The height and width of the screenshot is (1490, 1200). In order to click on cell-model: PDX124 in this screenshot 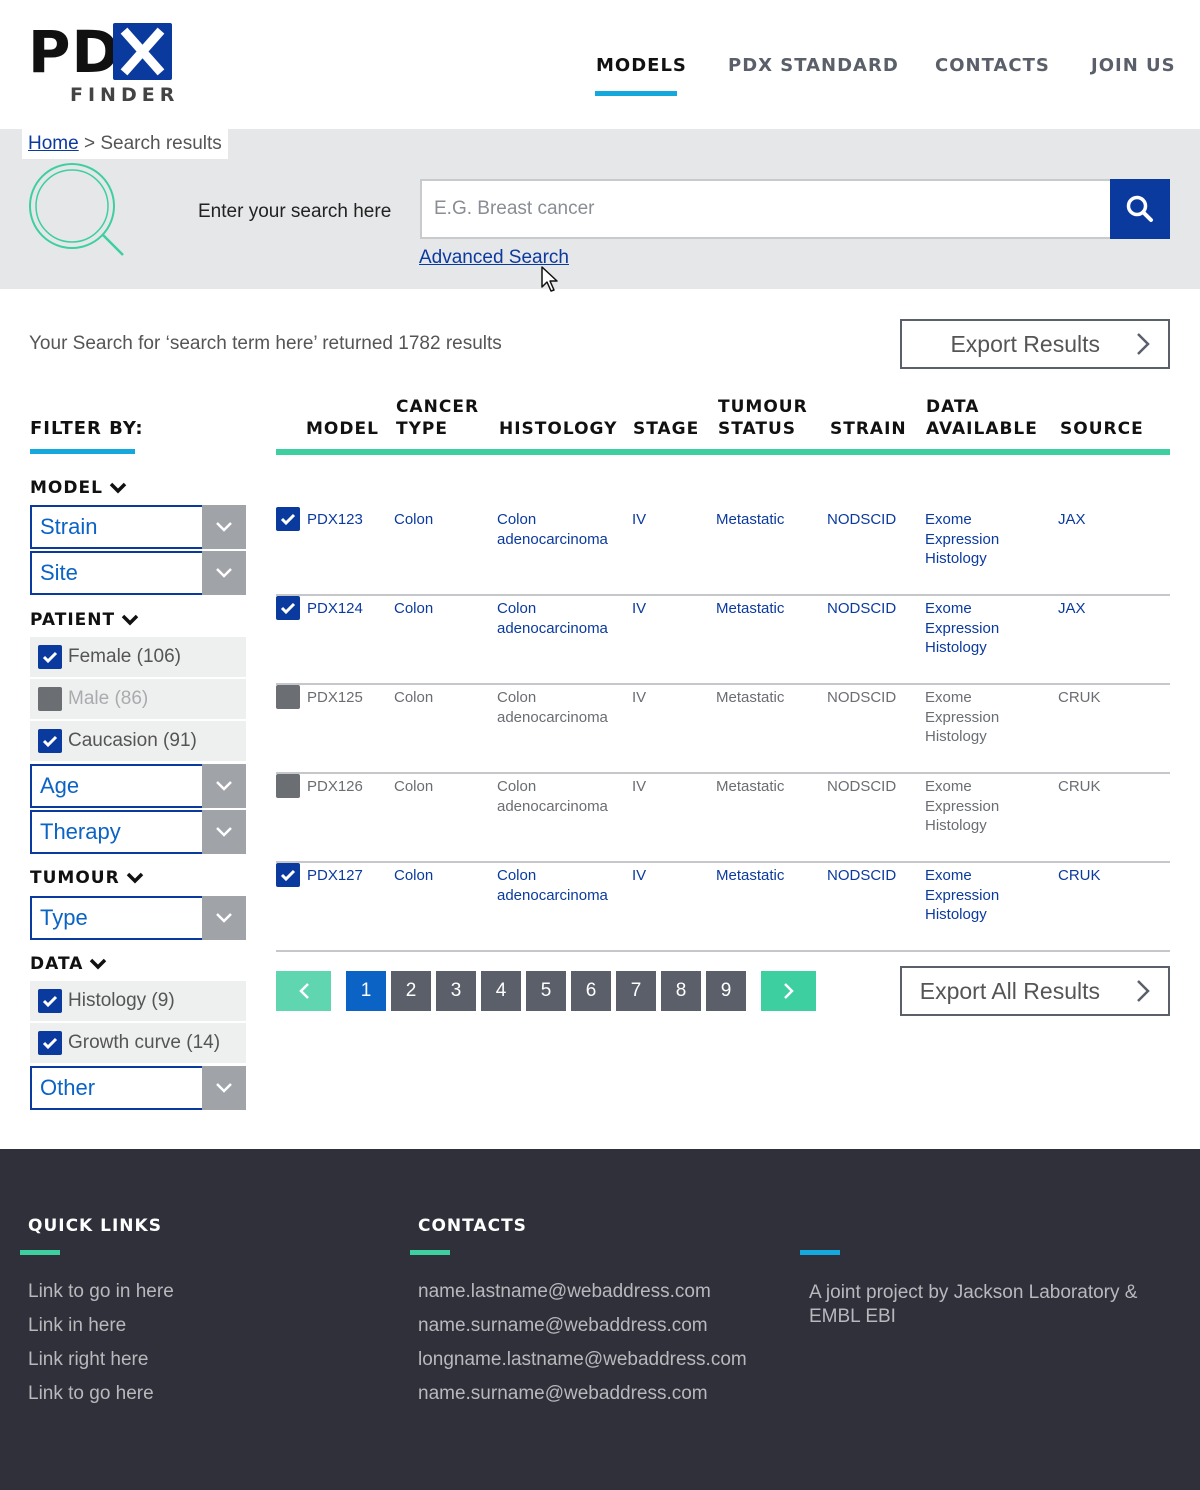, I will do `click(335, 609)`.